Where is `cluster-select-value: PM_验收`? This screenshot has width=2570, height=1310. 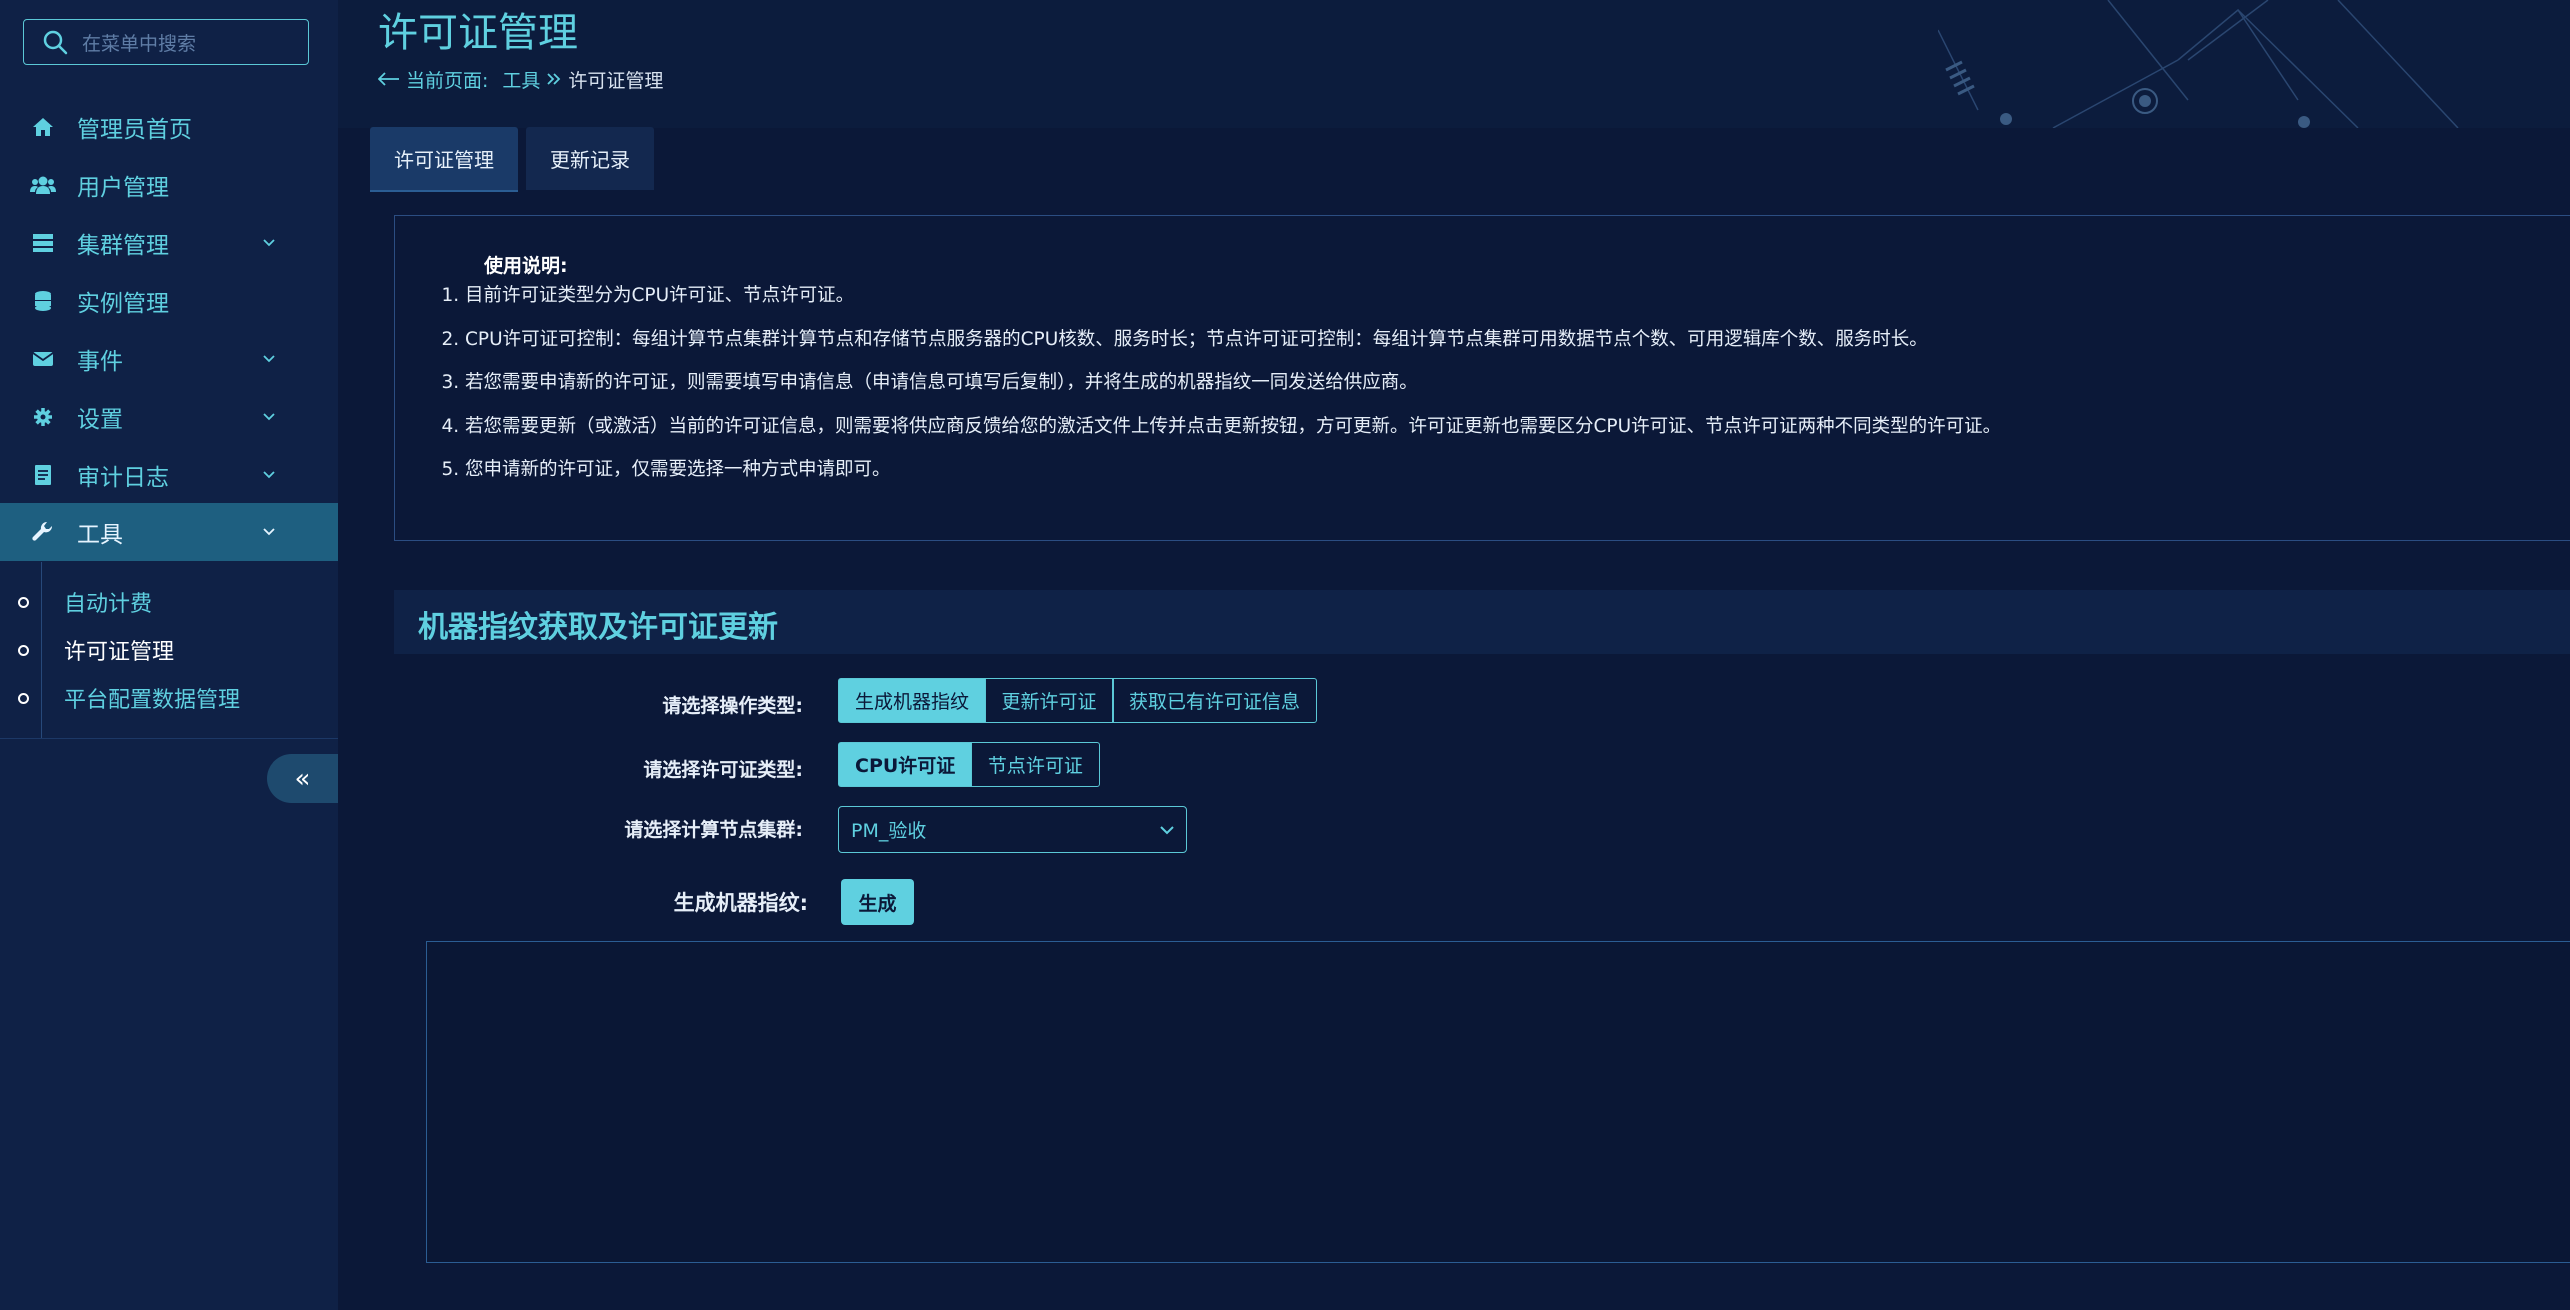 cluster-select-value: PM_验收 is located at coordinates (889, 831).